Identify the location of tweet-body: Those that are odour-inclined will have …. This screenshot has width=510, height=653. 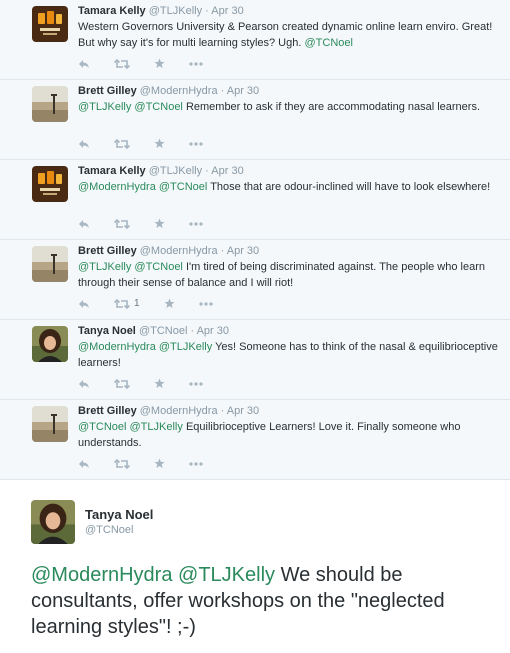
(350, 187).